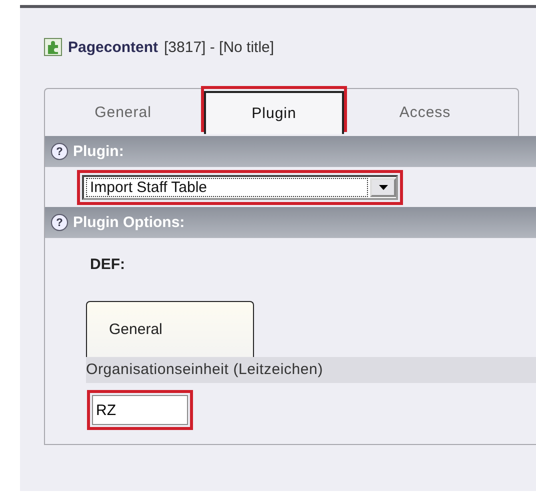  I want to click on plugin-select: Import Staff Table, so click(240, 187).